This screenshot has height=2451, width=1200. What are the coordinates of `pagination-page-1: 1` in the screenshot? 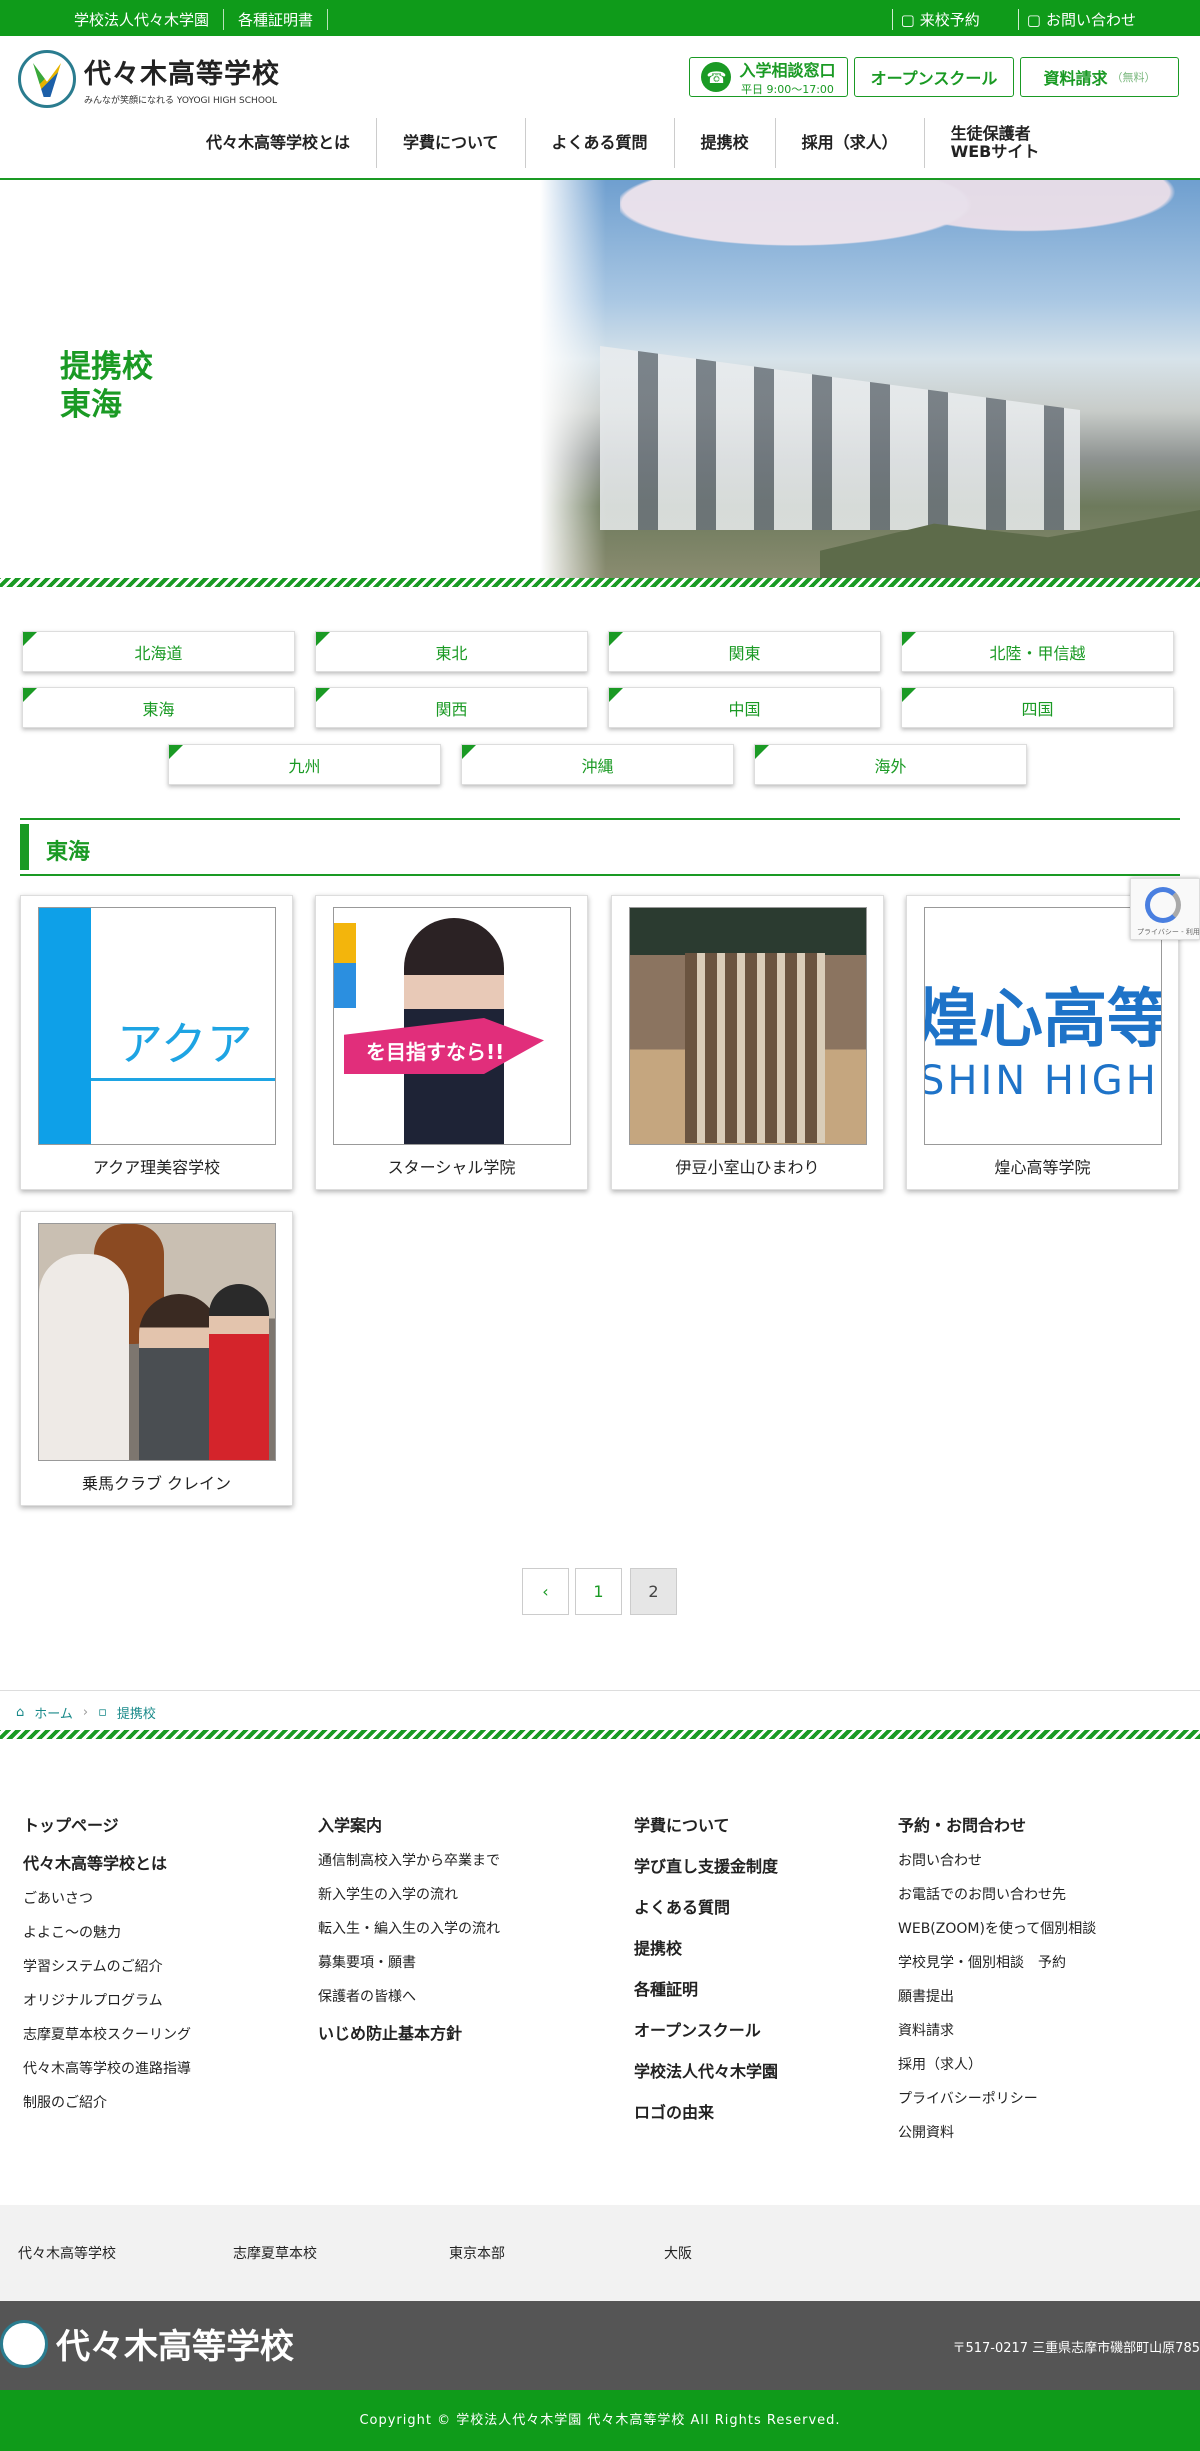 It's located at (598, 1591).